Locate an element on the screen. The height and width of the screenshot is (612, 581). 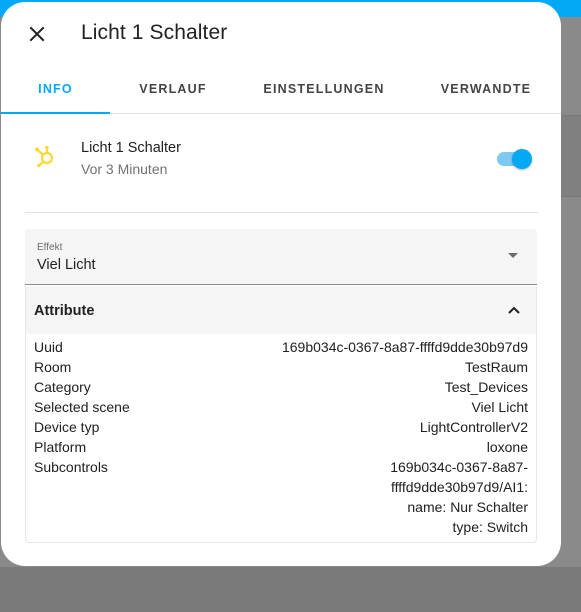
effect-select-value: Viel Licht is located at coordinates (66, 265).